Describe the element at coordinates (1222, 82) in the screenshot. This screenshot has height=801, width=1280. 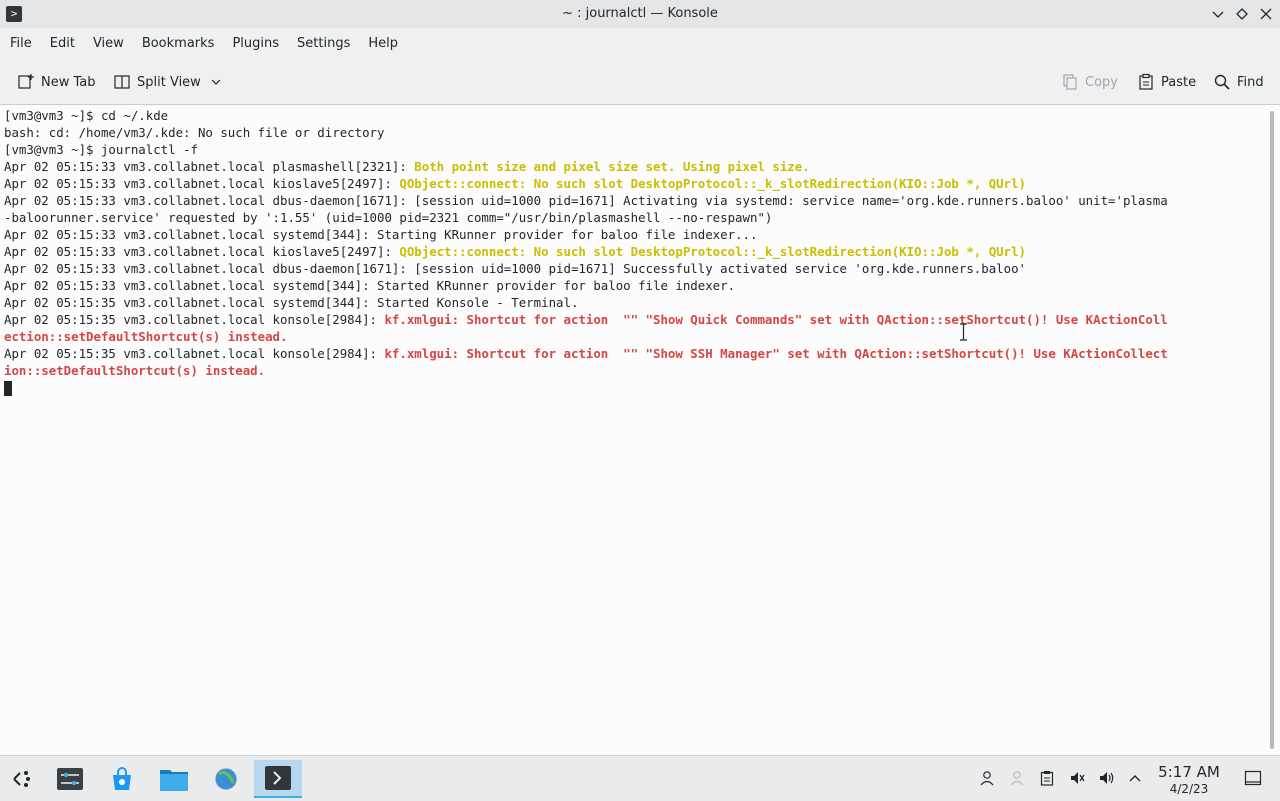
I see `search-icon` at that location.